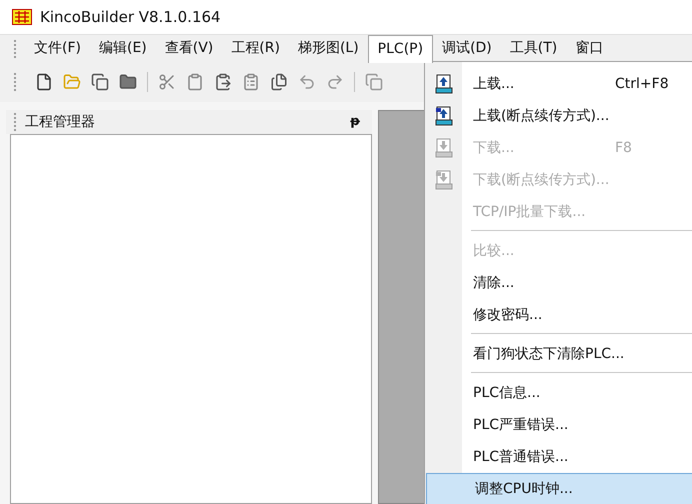 The width and height of the screenshot is (692, 504). Describe the element at coordinates (355, 122) in the screenshot. I see `pin-icon: ᵽ` at that location.